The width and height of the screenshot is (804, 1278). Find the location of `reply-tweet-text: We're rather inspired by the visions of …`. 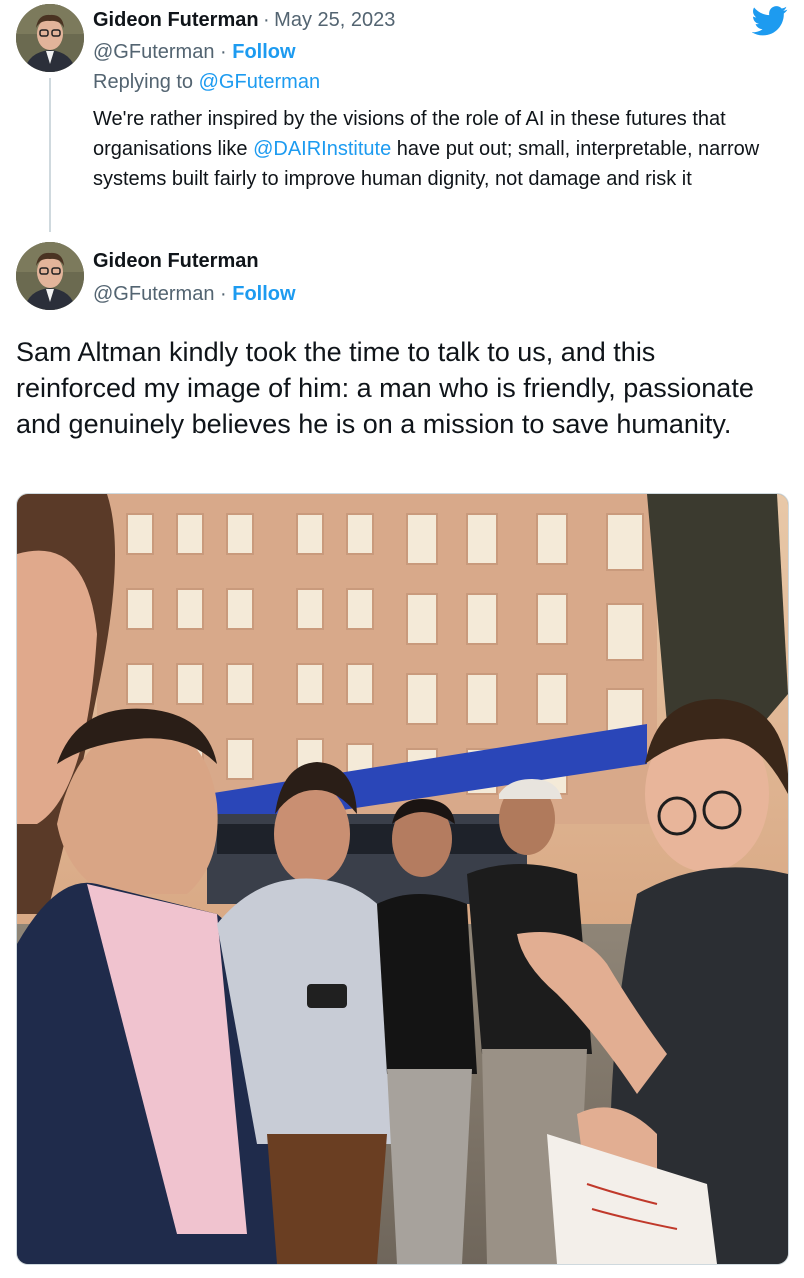

reply-tweet-text: We're rather inspired by the visions of … is located at coordinates (438, 149).